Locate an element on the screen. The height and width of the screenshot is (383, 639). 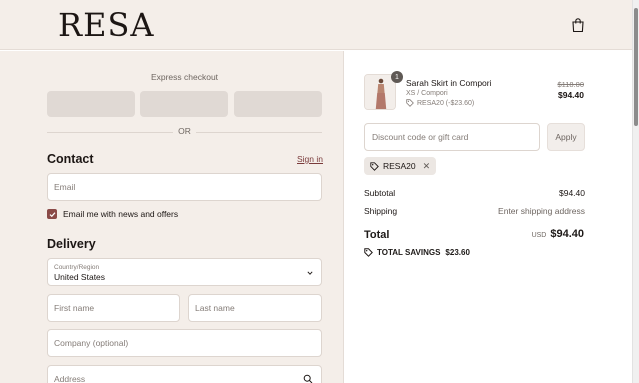
discount-code-input: Discount code or gift card is located at coordinates (452, 137).